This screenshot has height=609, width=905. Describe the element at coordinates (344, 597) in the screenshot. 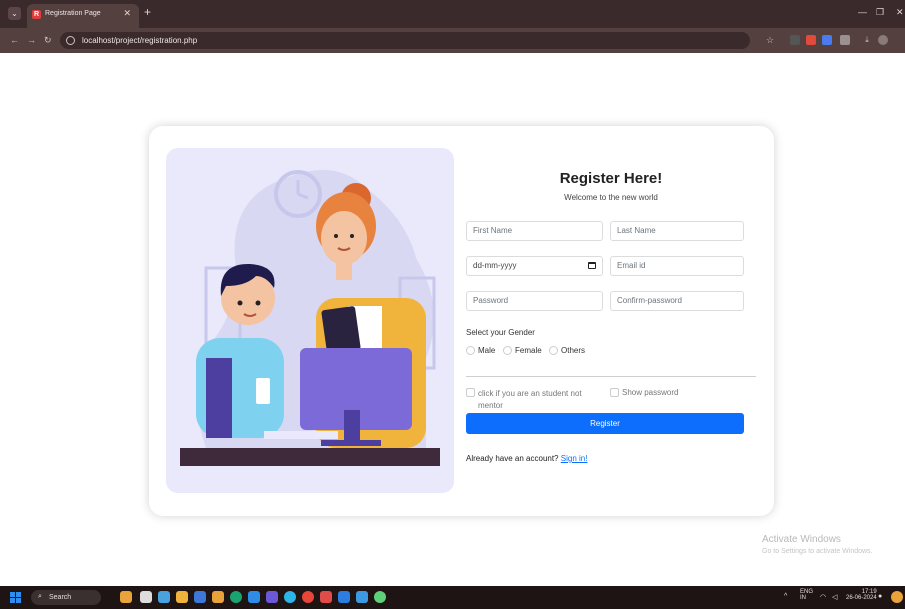

I see `vscode-icon` at that location.